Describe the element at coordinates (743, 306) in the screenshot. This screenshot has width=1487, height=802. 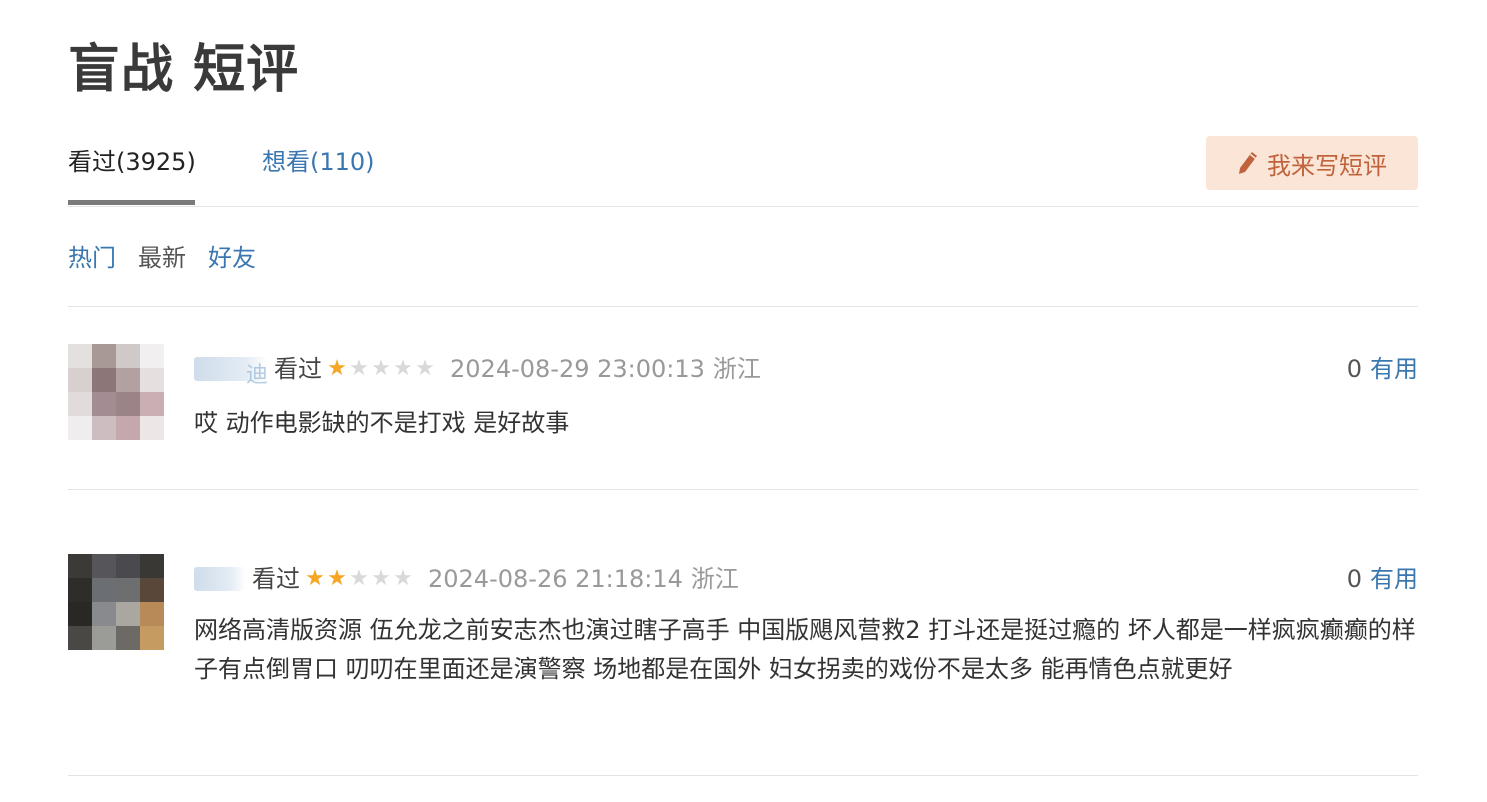
I see `sort-divider` at that location.